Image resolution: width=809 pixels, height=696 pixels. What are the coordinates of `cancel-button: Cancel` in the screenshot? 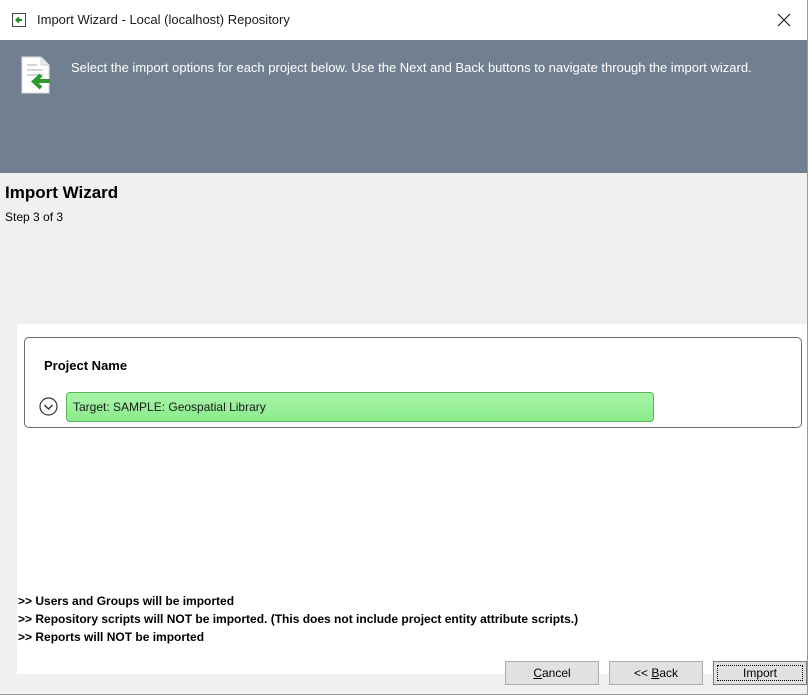 It's located at (552, 673).